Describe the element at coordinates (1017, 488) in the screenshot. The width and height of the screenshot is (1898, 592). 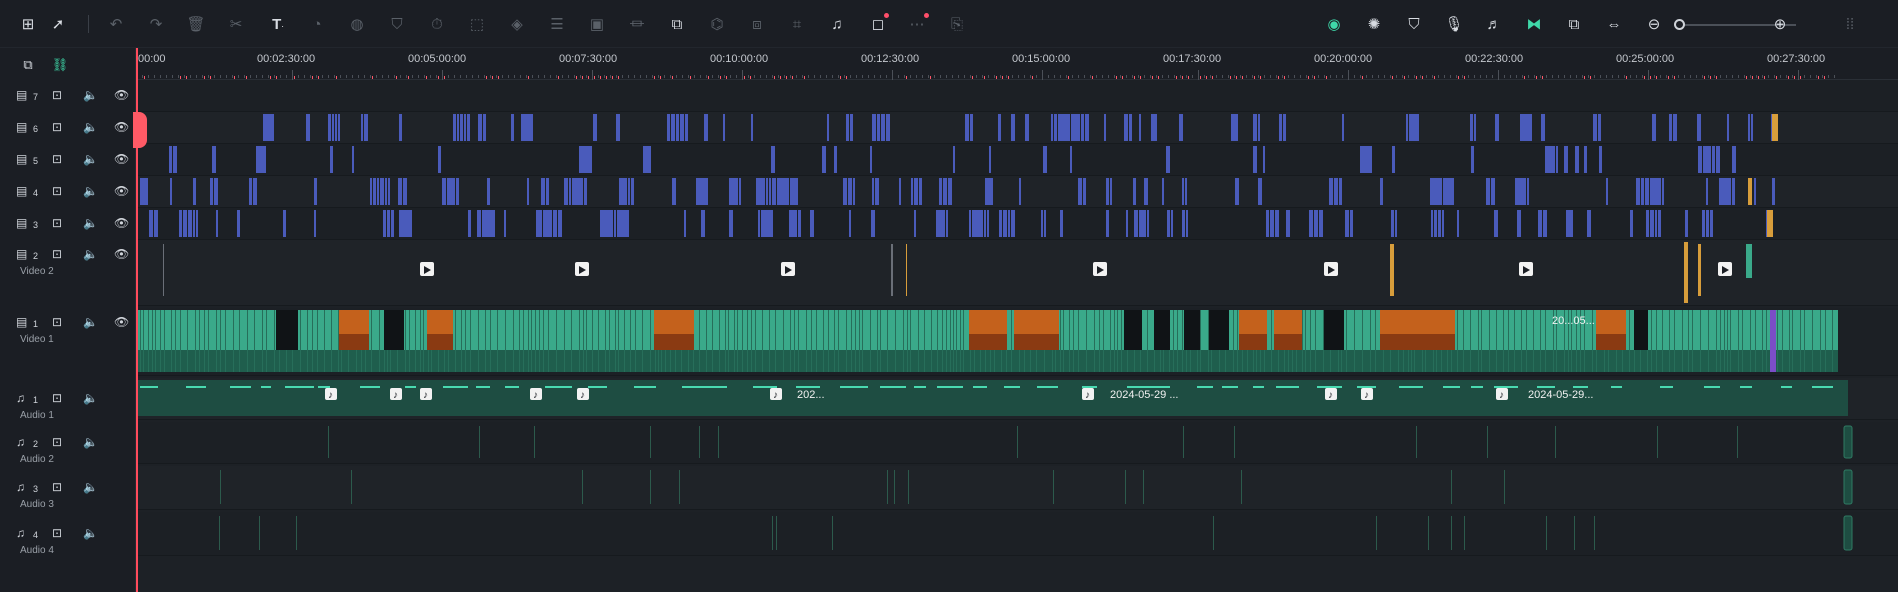
I see `track-lane` at that location.